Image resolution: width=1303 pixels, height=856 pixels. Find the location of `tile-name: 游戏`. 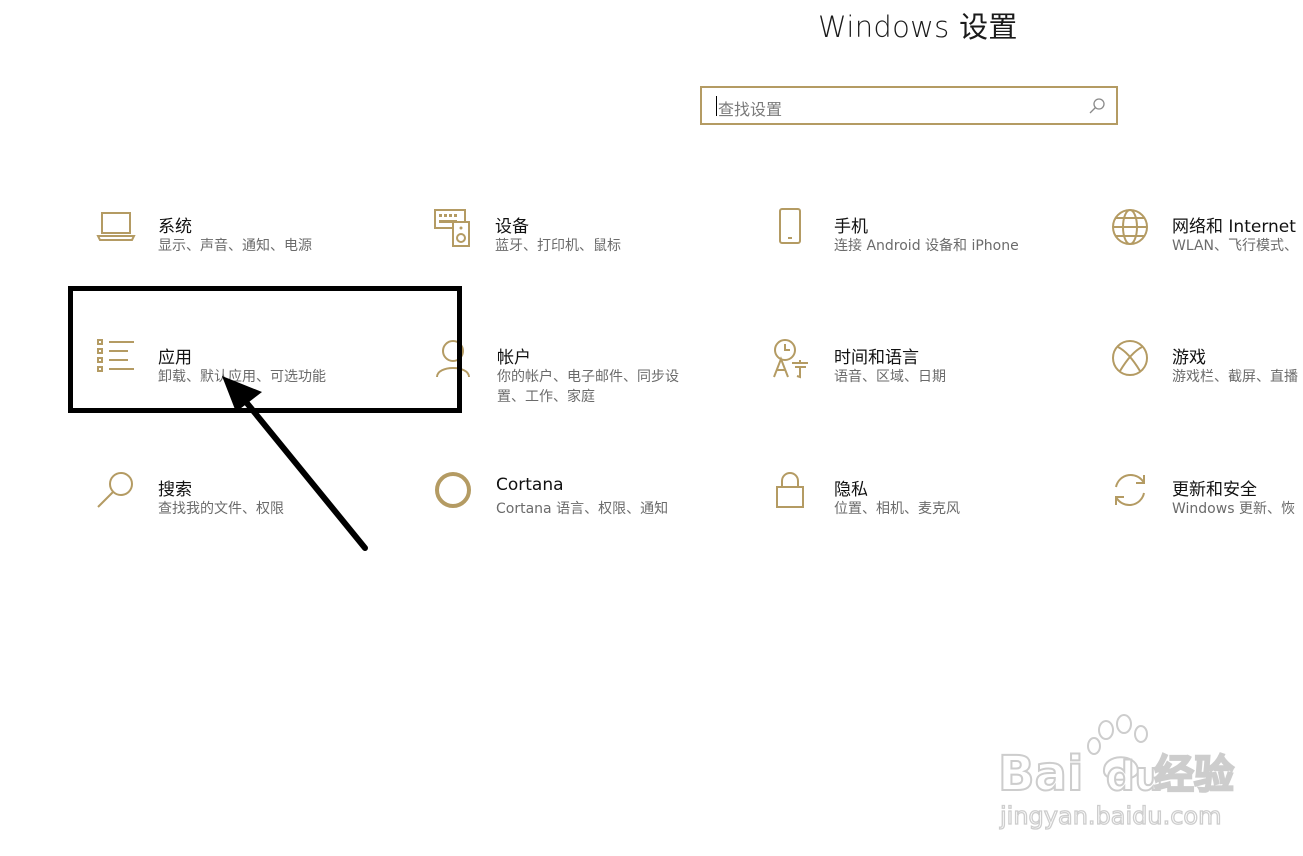

tile-name: 游戏 is located at coordinates (1189, 358).